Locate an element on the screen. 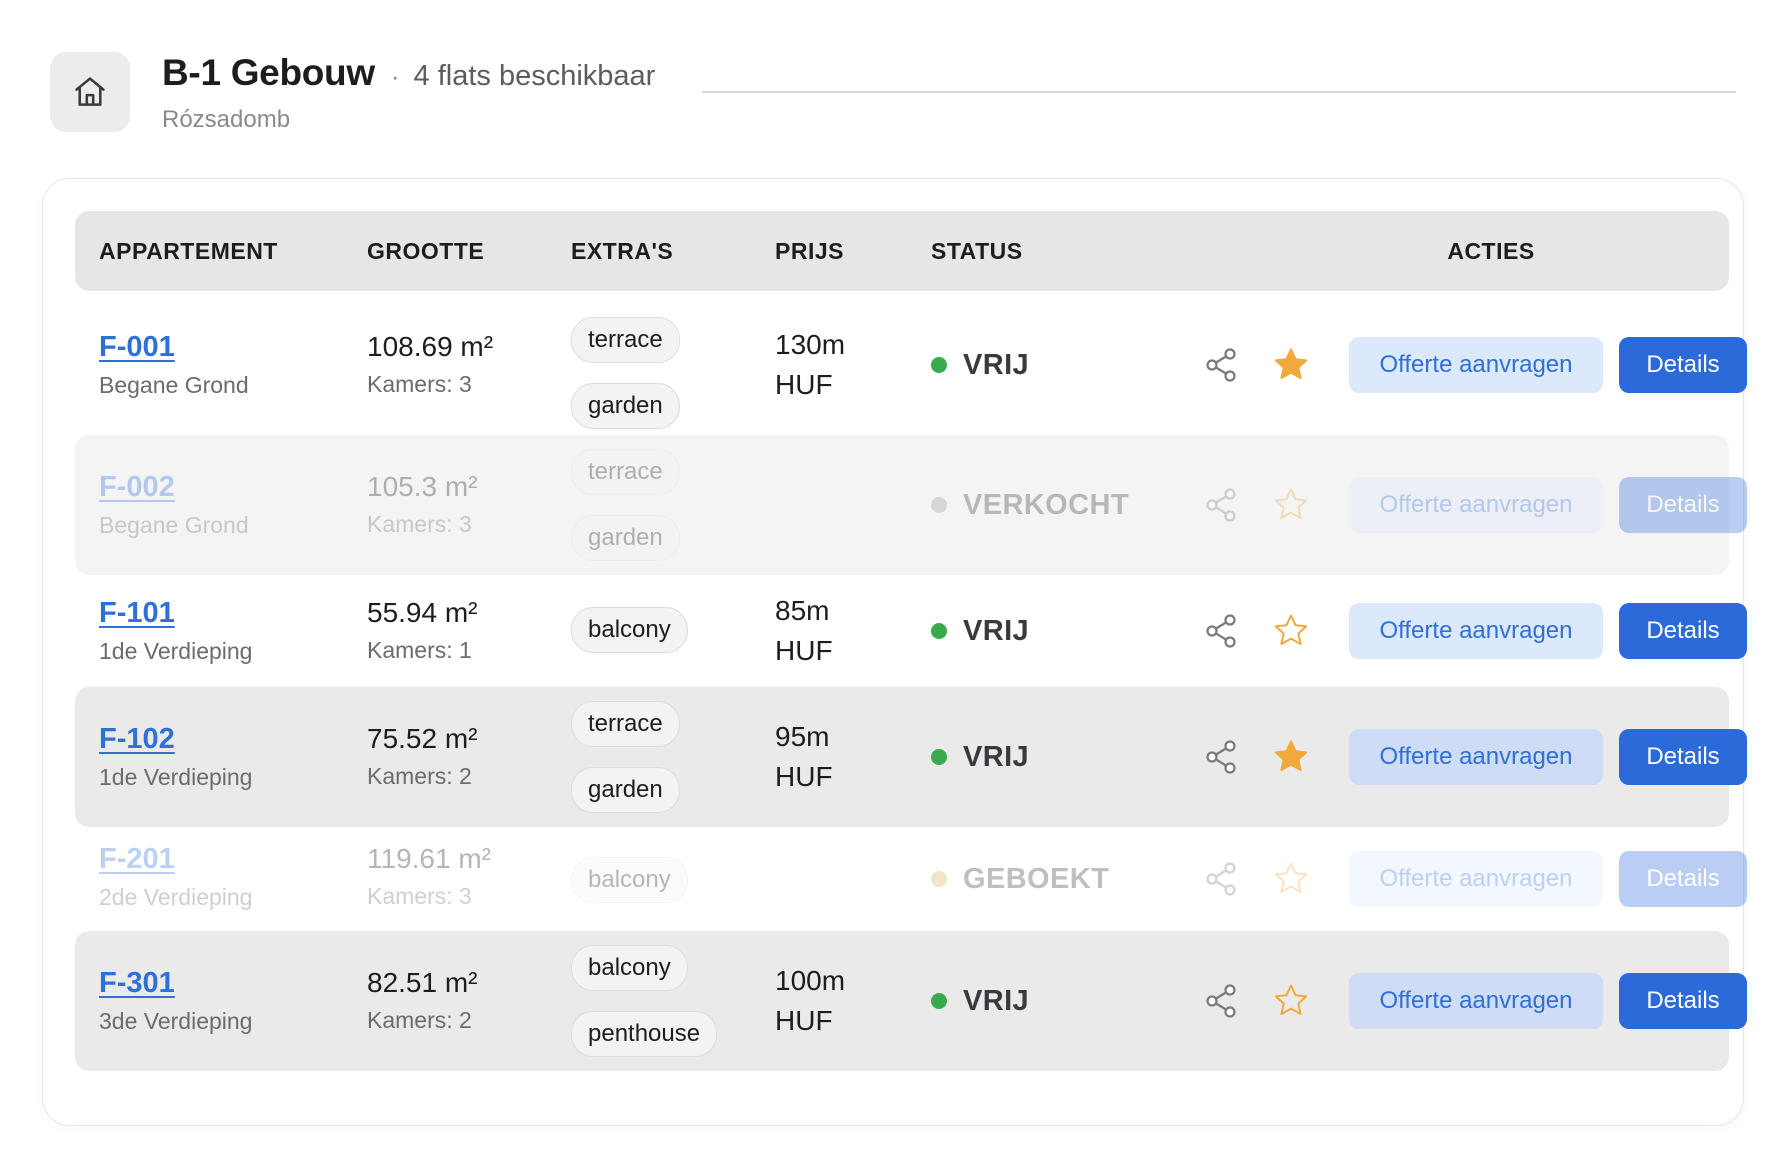 The image size is (1786, 1156). unit-size: 82.51 m² is located at coordinates (422, 982).